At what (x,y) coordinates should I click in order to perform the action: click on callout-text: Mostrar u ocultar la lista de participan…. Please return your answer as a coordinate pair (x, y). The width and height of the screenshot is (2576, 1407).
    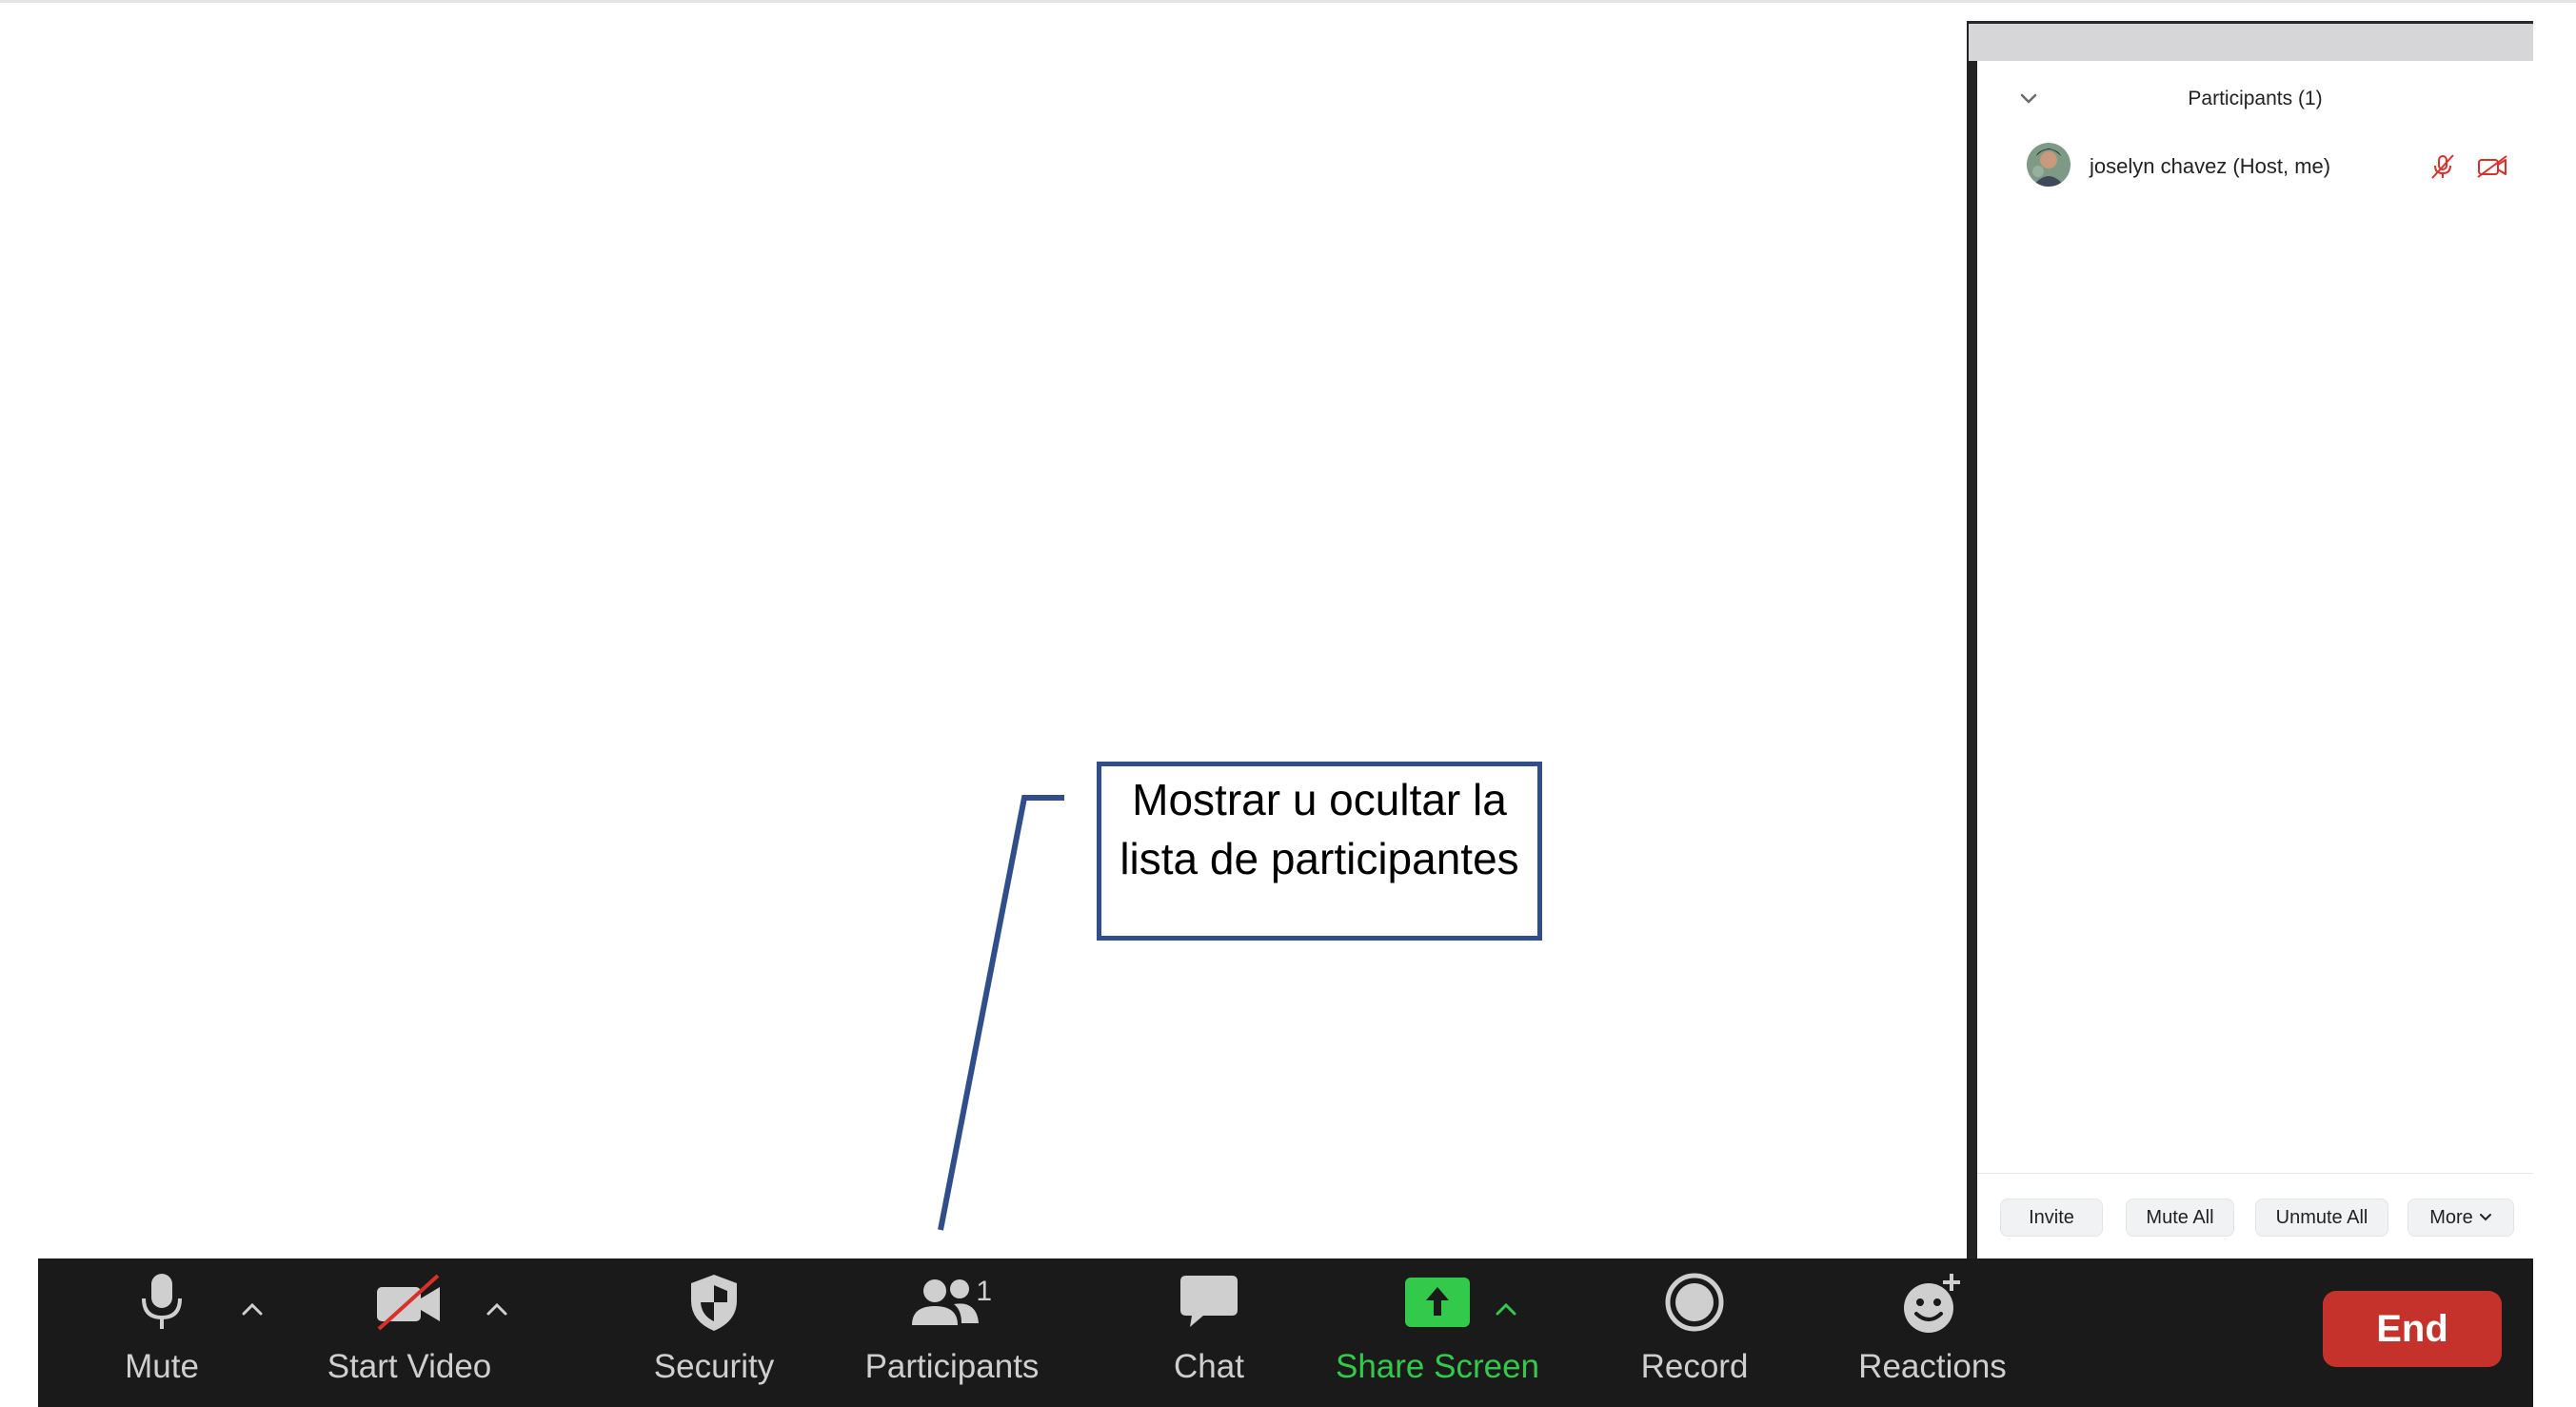
    Looking at the image, I should click on (1319, 829).